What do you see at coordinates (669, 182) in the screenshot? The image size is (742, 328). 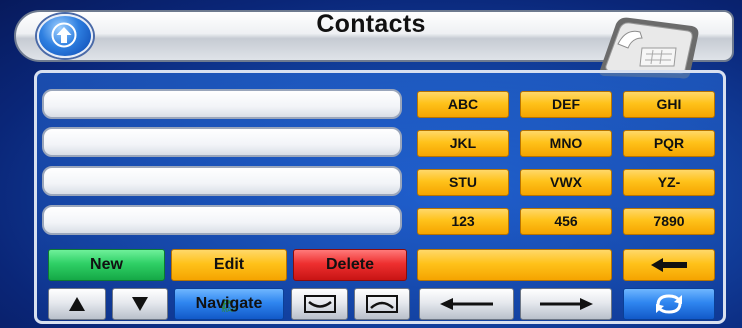 I see `key-yz-dash: YZ-` at bounding box center [669, 182].